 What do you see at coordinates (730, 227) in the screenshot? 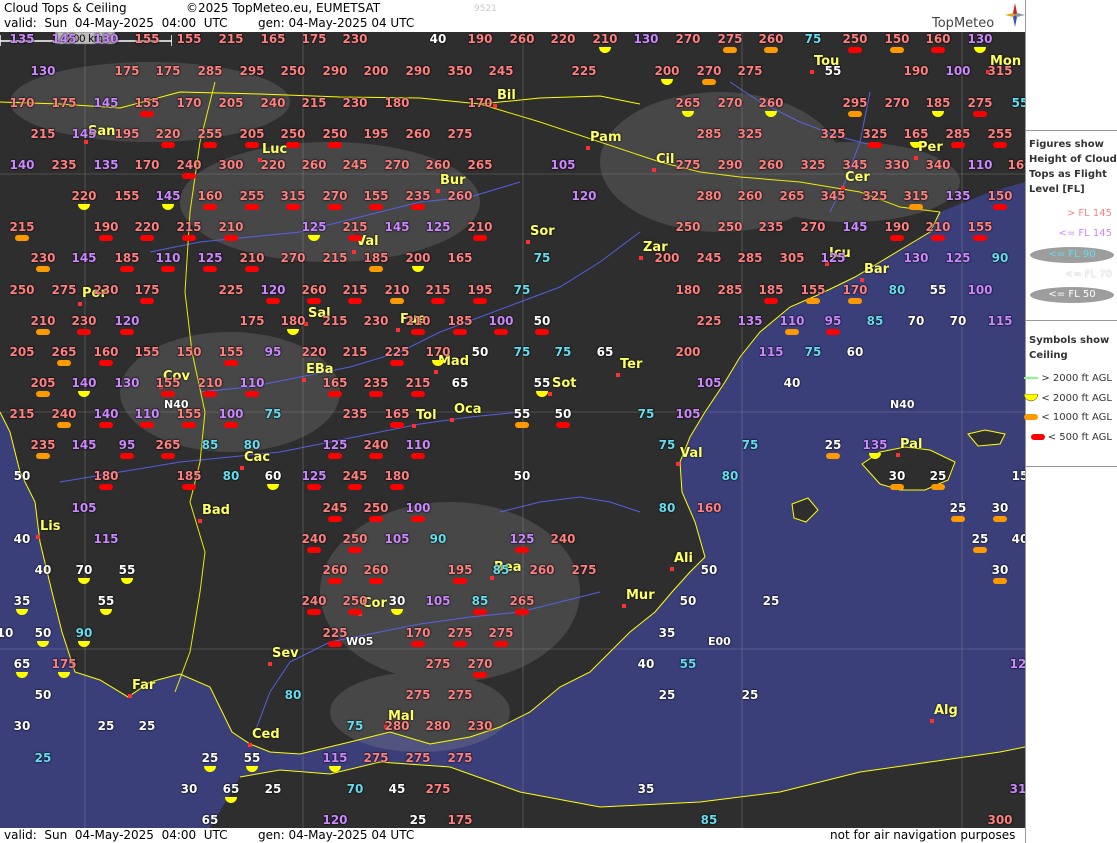
I see `cloud-top-value: 250` at bounding box center [730, 227].